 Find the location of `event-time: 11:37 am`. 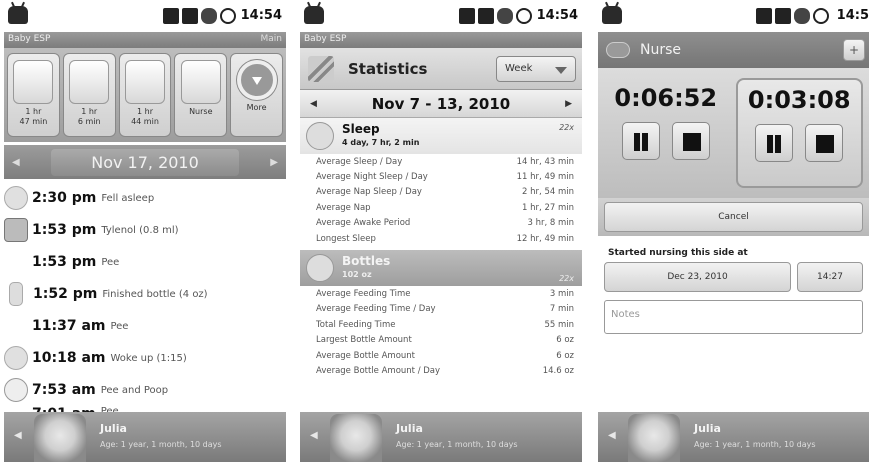

event-time: 11:37 am is located at coordinates (69, 326).